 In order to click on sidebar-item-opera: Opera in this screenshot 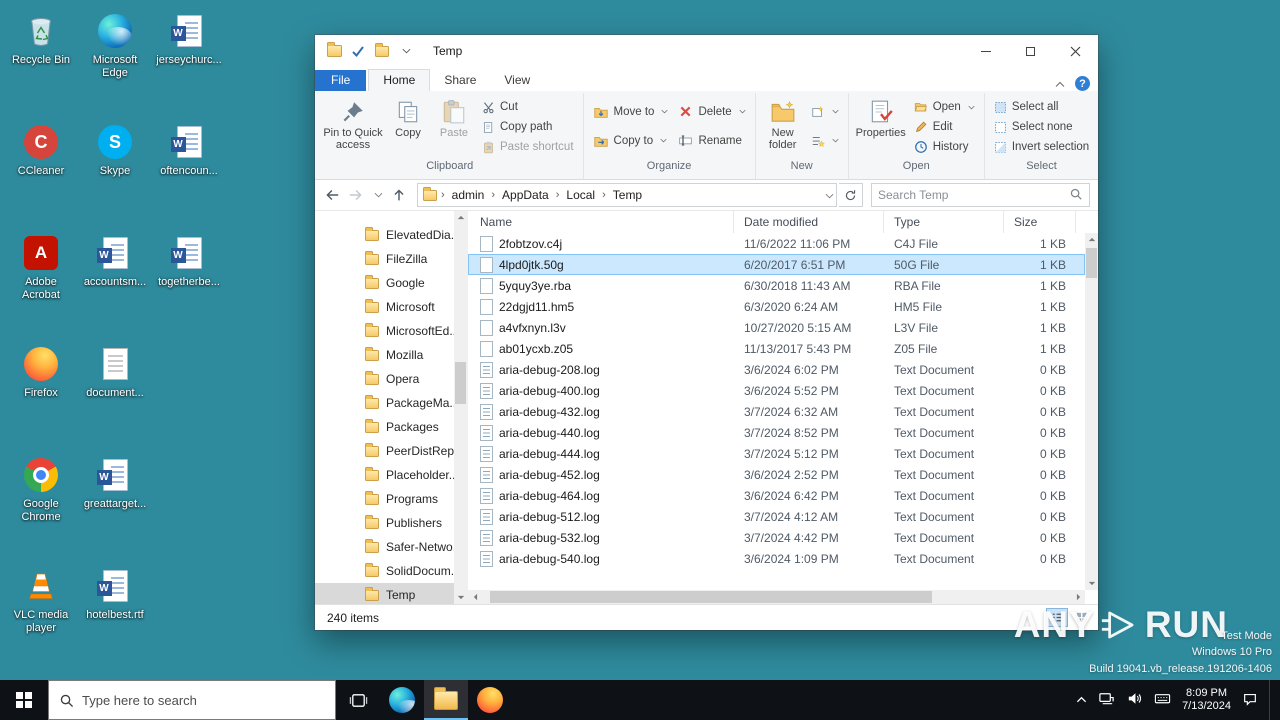, I will do `click(391, 379)`.